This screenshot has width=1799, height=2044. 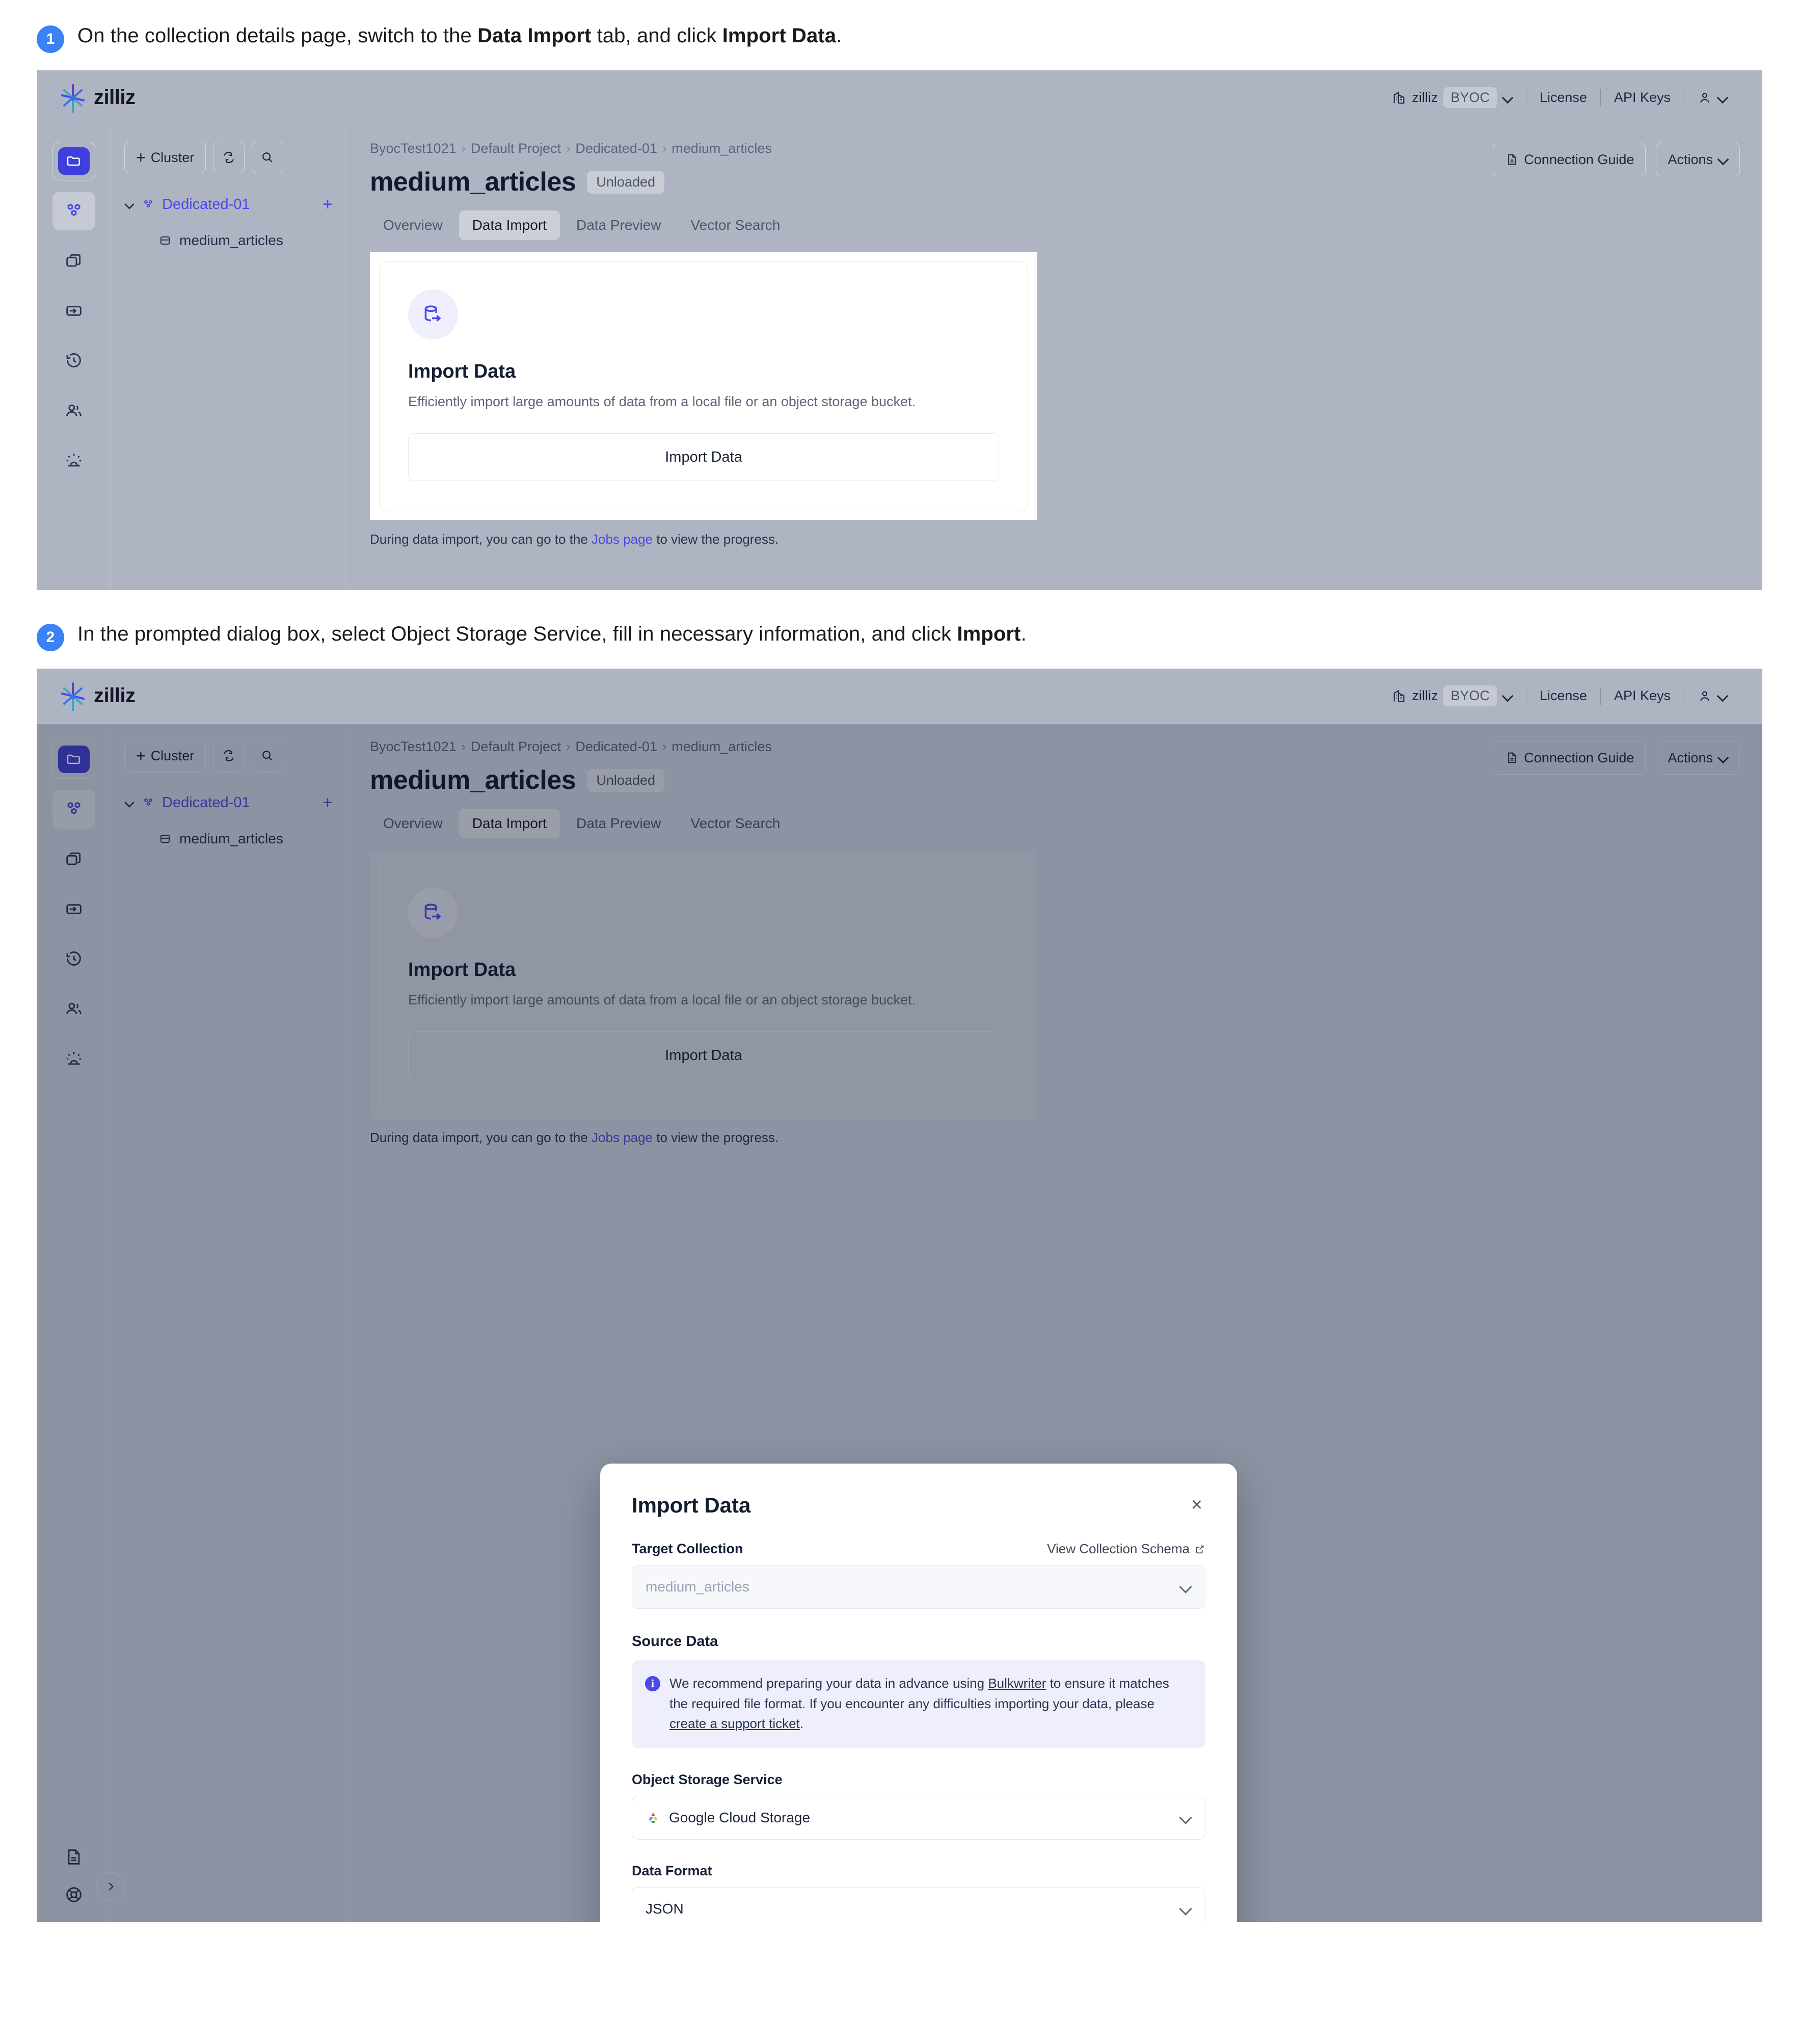 What do you see at coordinates (716, 539) in the screenshot?
I see `footnote-after: to view the progress.` at bounding box center [716, 539].